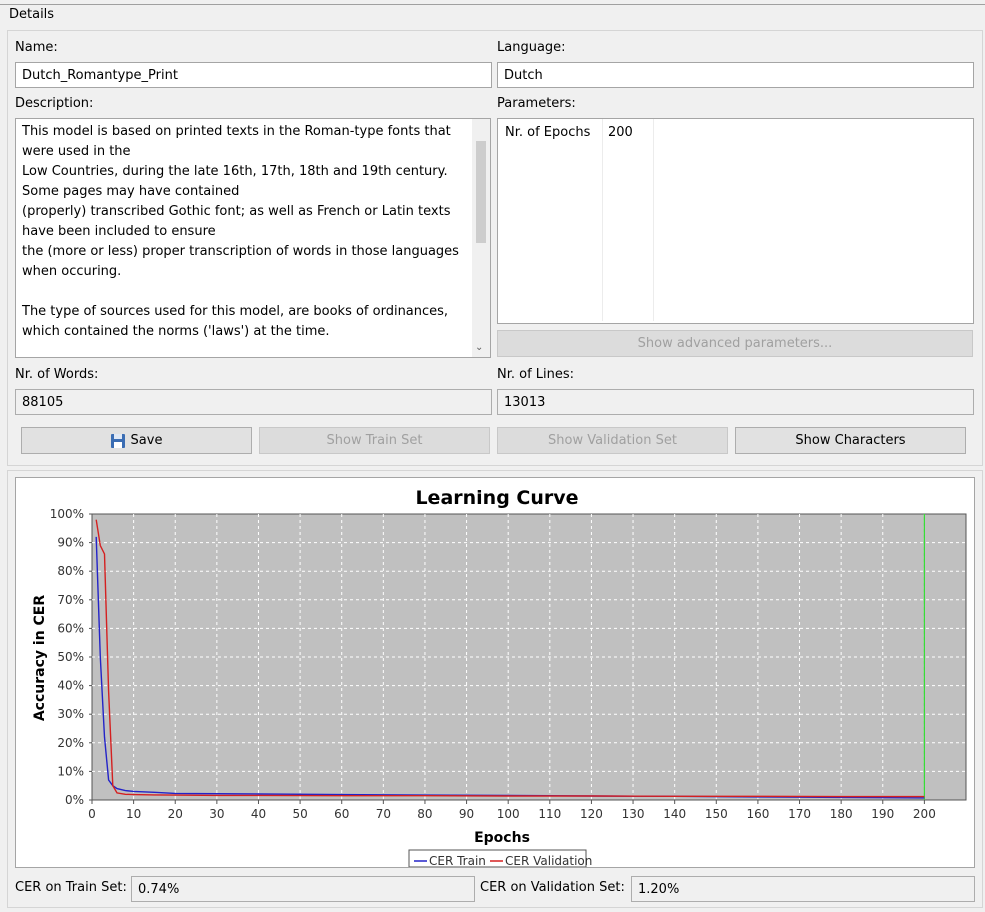 Image resolution: width=985 pixels, height=912 pixels. I want to click on description-label: Description:, so click(54, 103).